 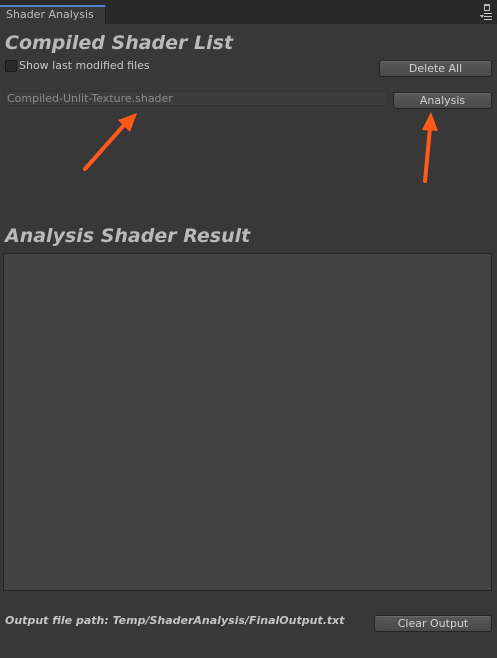 I want to click on show-modified-checkbox, so click(x=11, y=66).